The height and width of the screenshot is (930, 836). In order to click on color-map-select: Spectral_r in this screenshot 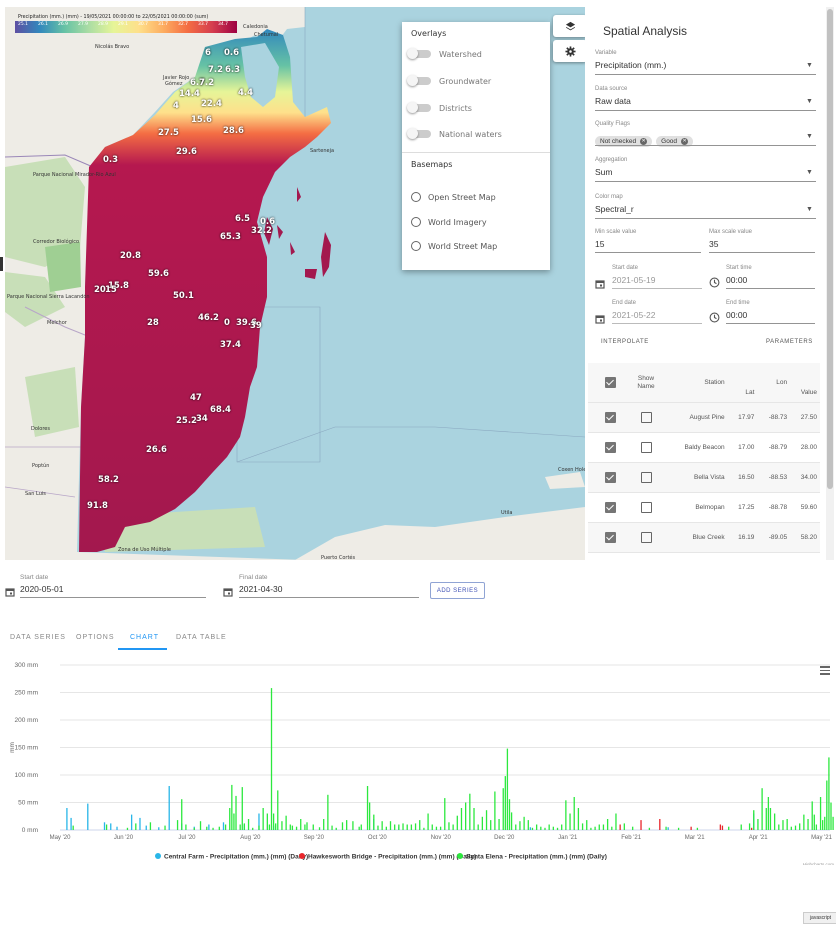, I will do `click(614, 209)`.